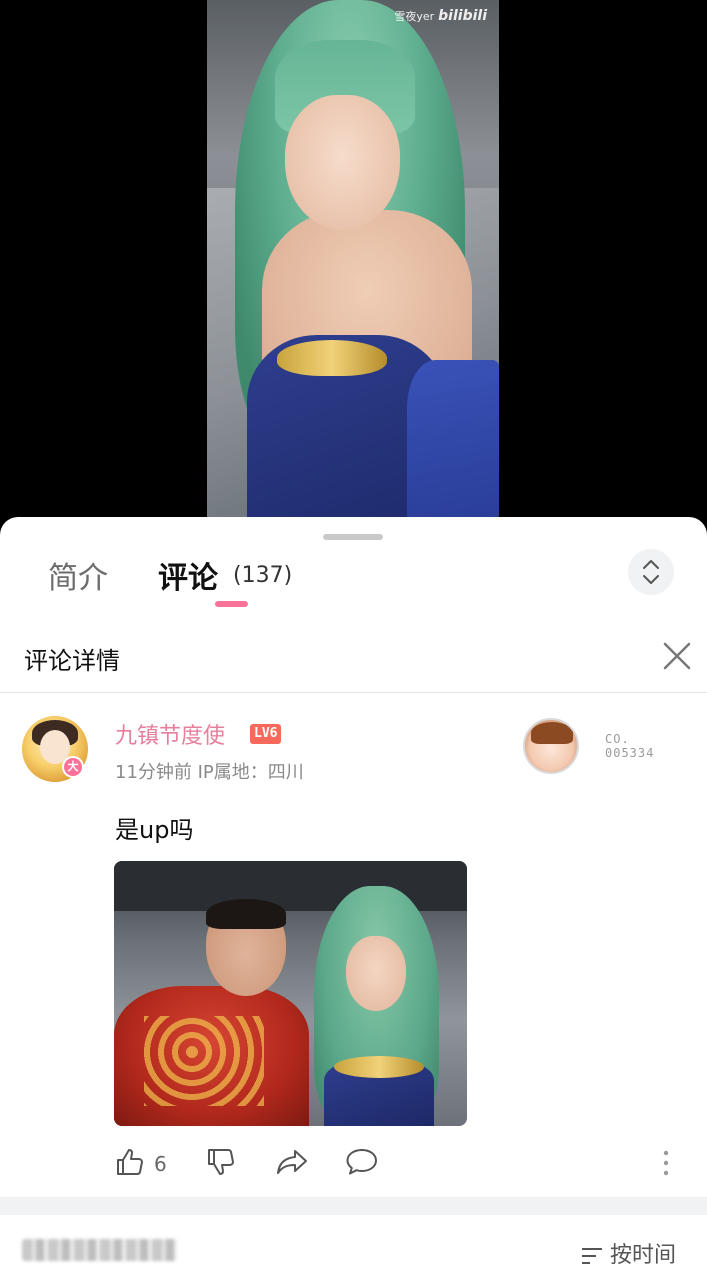 The width and height of the screenshot is (707, 1280). What do you see at coordinates (221, 1162) in the screenshot?
I see `thumbs-down-icon` at bounding box center [221, 1162].